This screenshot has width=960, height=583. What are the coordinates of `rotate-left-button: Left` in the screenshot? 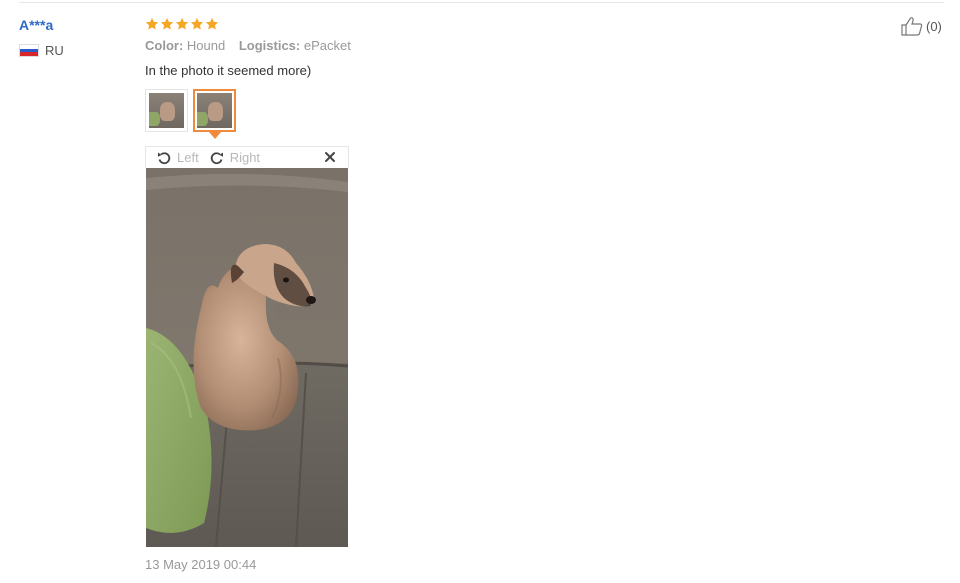 It's located at (177, 158).